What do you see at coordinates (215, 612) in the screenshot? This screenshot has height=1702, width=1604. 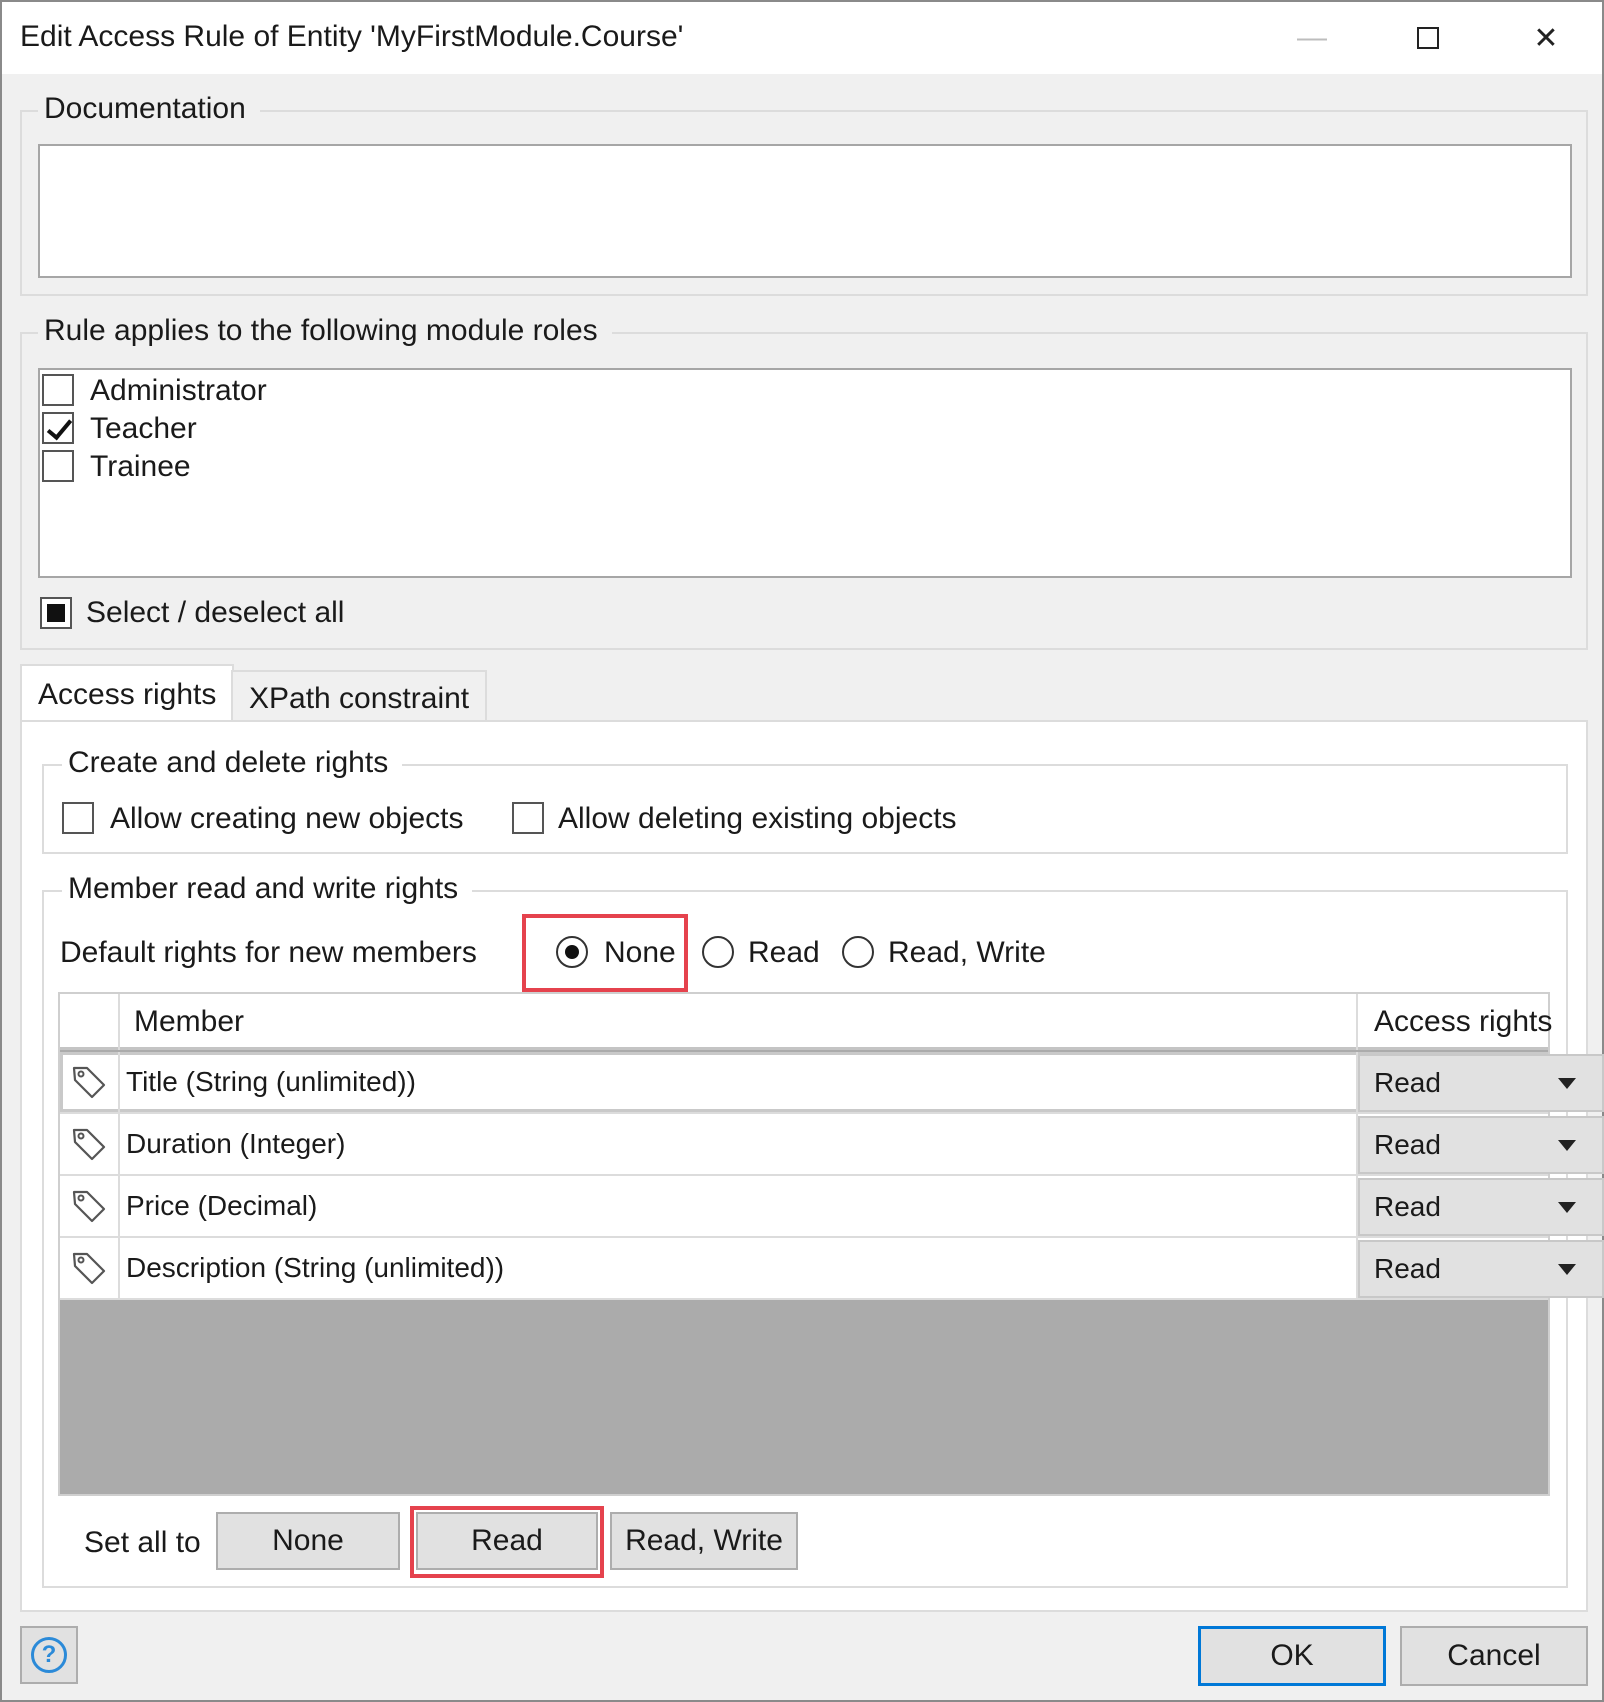 I see `select-all-label: Select / deselect all` at bounding box center [215, 612].